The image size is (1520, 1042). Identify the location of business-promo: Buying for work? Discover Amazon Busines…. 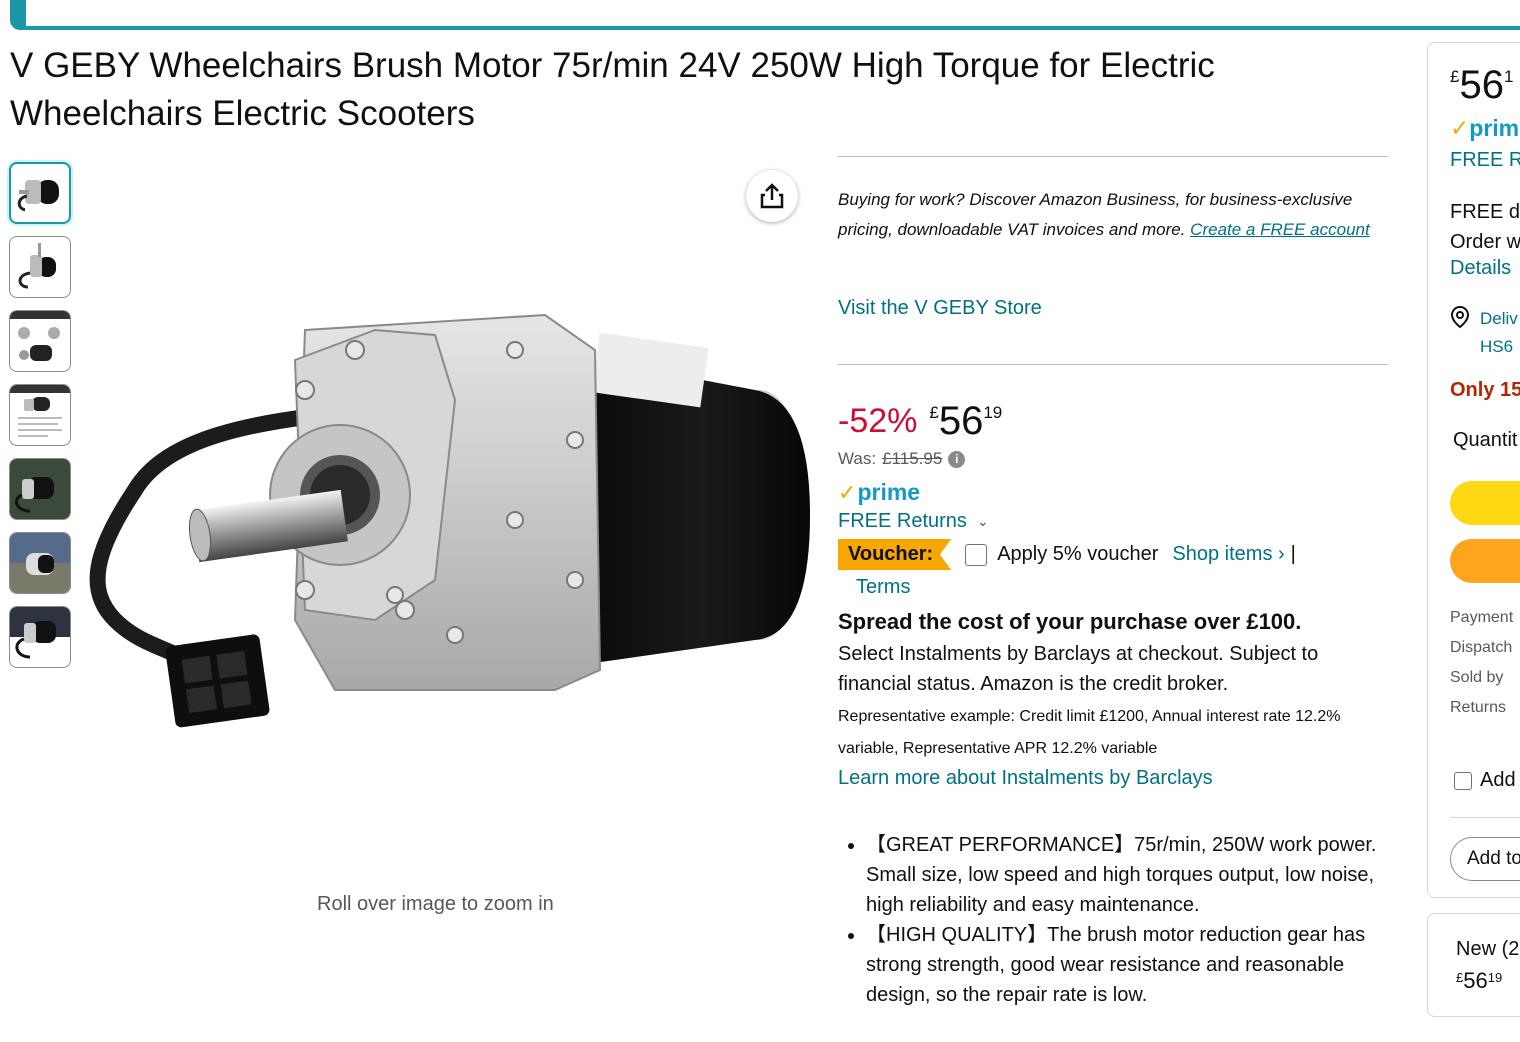
(1113, 215).